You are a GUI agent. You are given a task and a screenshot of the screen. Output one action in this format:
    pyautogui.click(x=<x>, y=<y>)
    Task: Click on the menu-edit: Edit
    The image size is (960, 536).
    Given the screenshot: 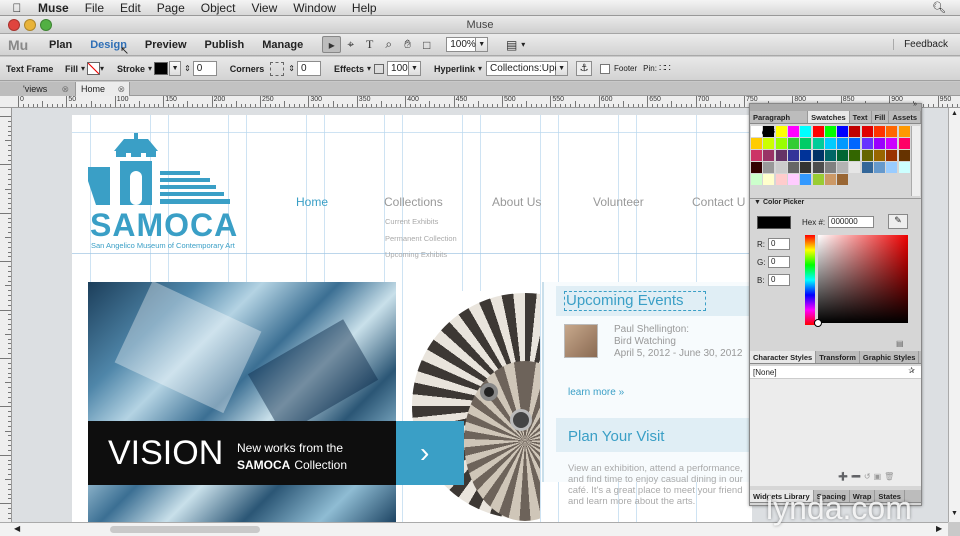 What is the action you would take?
    pyautogui.click(x=130, y=8)
    